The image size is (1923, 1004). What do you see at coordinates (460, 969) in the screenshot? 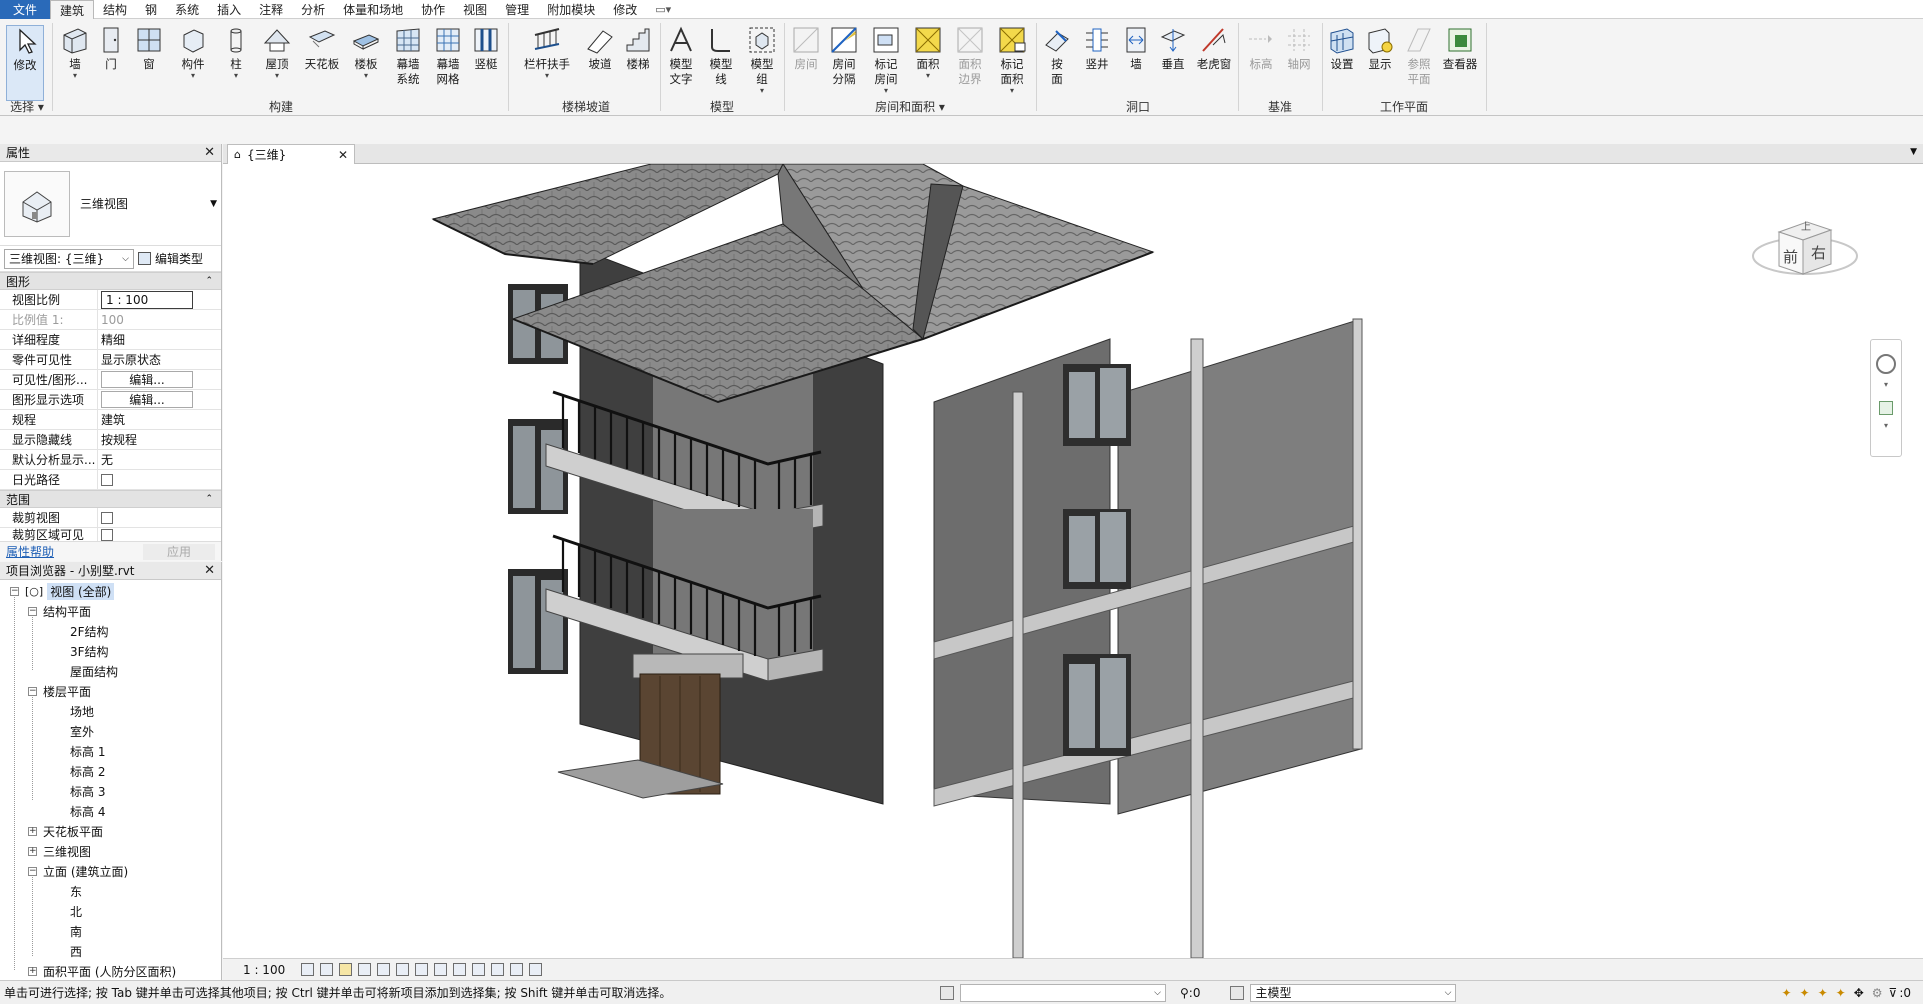
I see `temp-hide-icon` at bounding box center [460, 969].